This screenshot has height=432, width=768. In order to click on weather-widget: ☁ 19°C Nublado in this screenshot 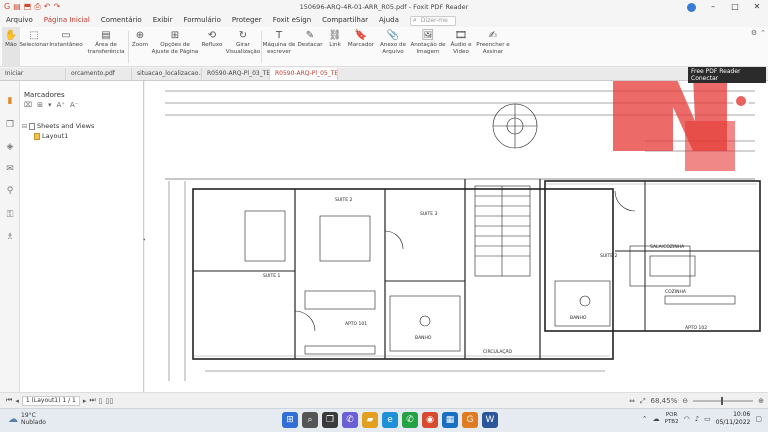, I will do `click(27, 419)`.